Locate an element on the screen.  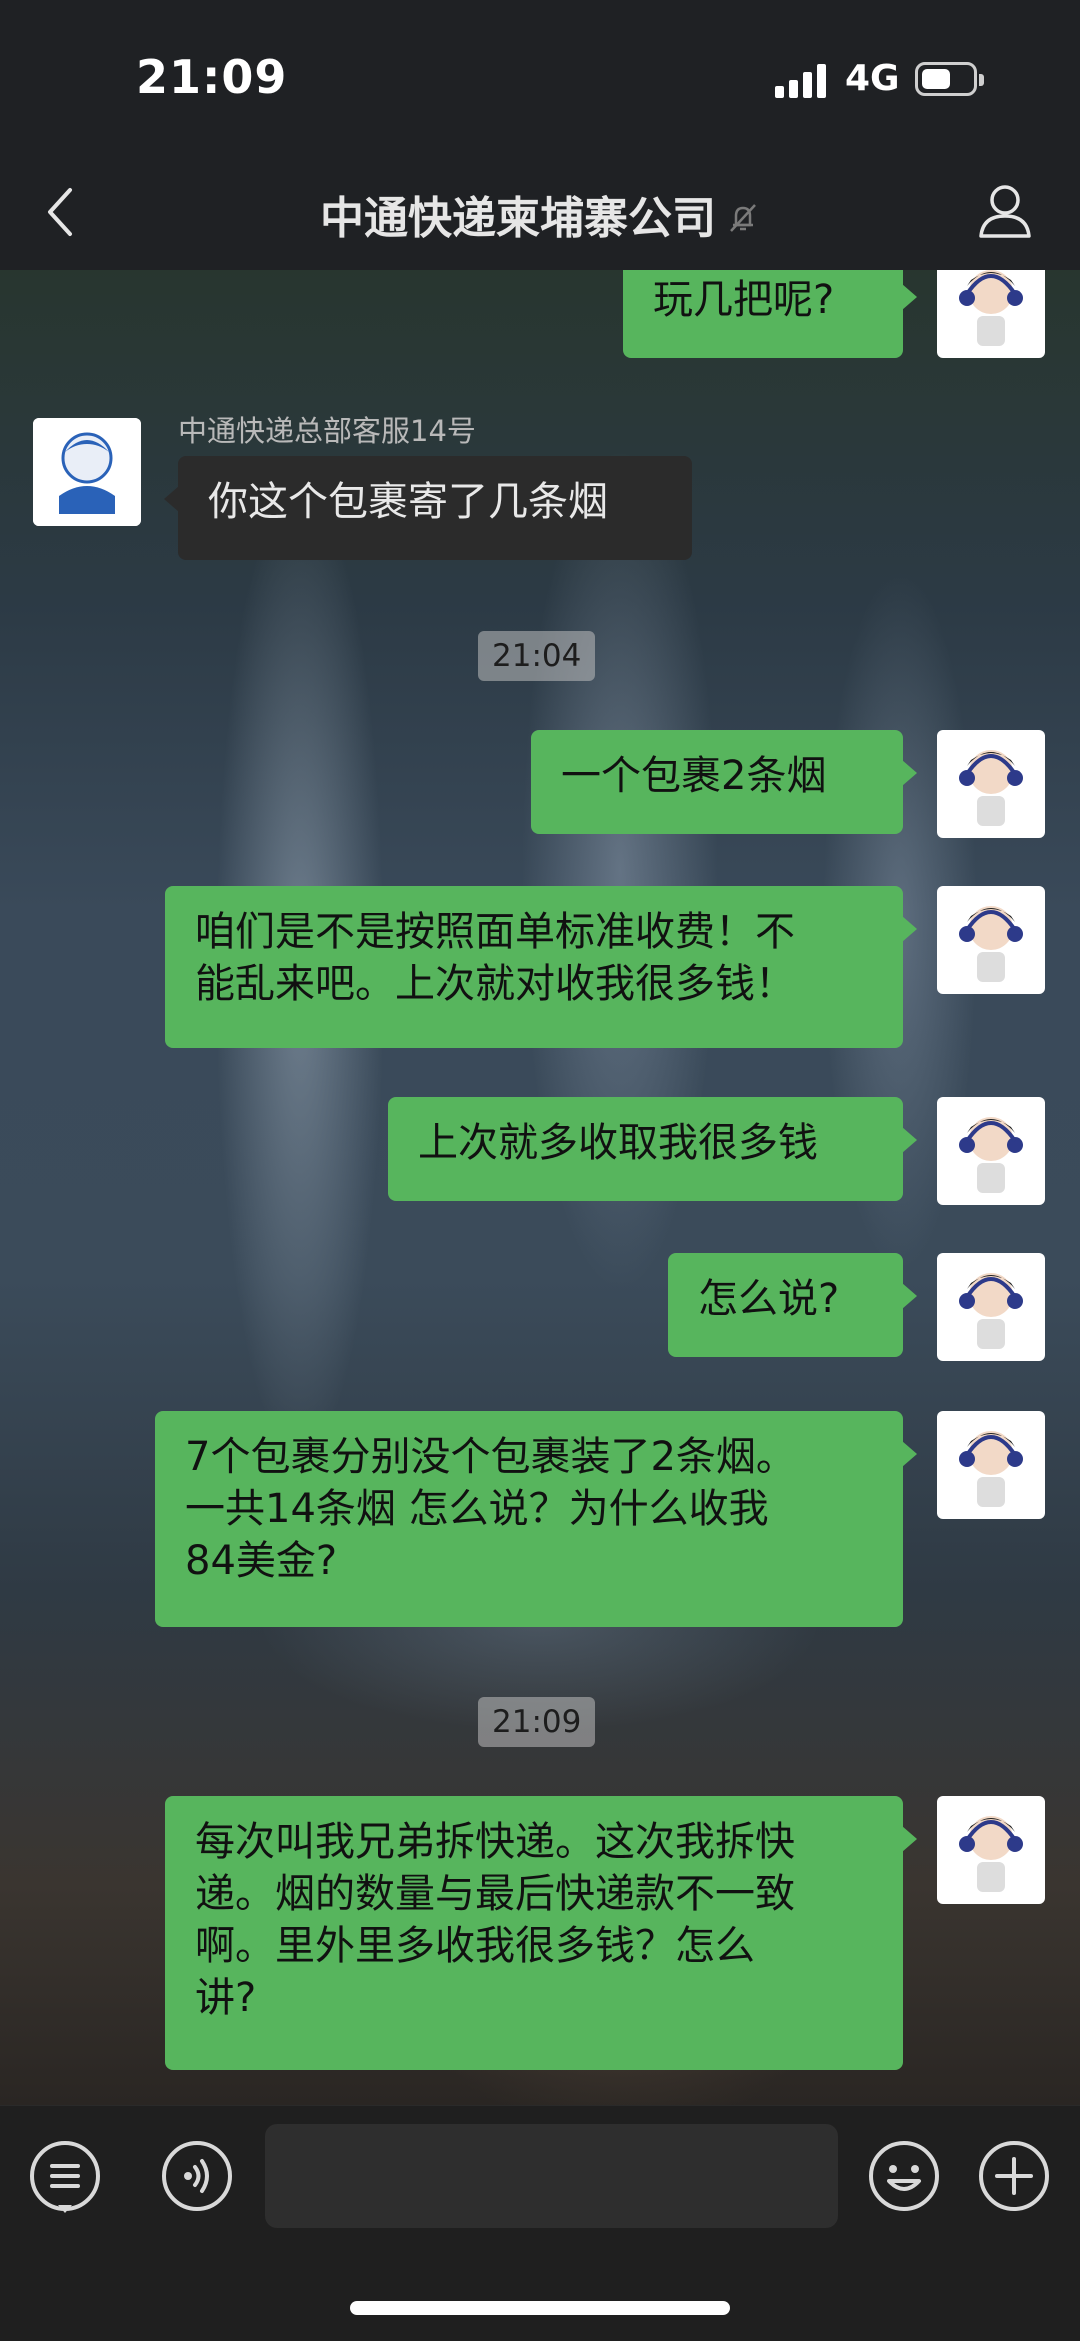
emoji-icon is located at coordinates (904, 2176).